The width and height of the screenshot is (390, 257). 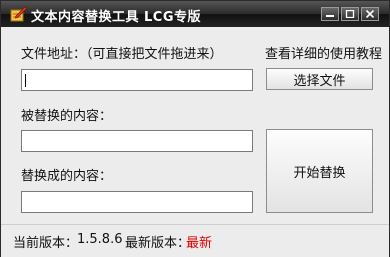 I want to click on window-title: 文本内容替换工具 LCG专版, so click(x=116, y=17).